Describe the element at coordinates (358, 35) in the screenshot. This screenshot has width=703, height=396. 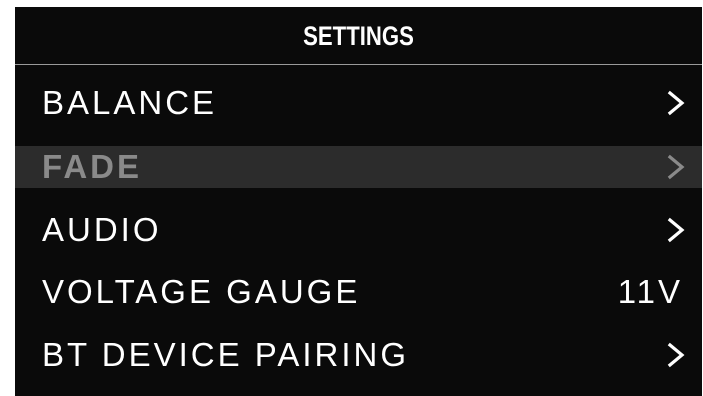
I see `screen-title: SETTINGS` at that location.